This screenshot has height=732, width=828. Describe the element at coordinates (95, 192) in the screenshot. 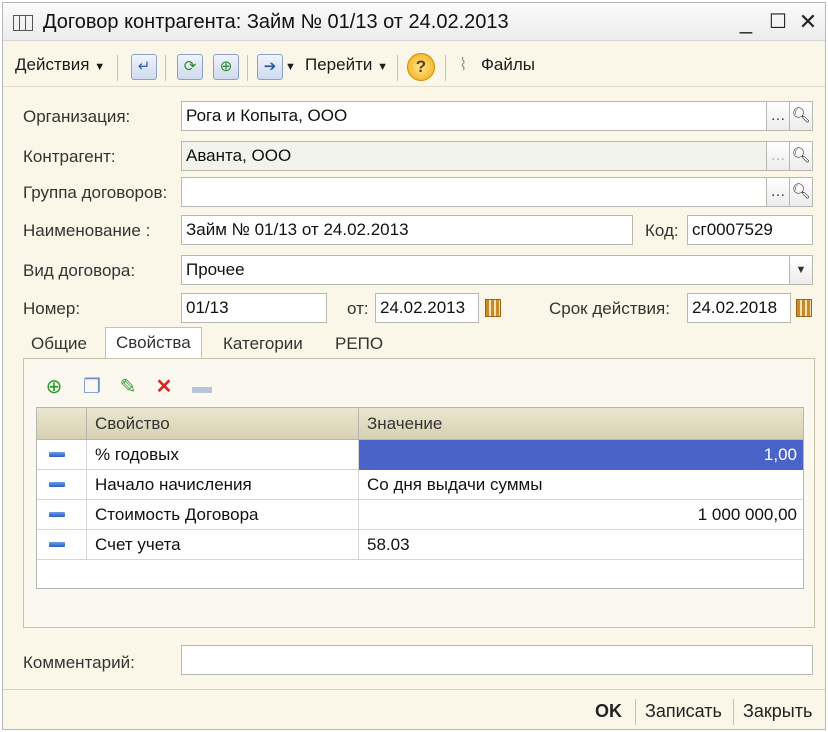

I see `contract-group-label: Группа договоров:` at that location.